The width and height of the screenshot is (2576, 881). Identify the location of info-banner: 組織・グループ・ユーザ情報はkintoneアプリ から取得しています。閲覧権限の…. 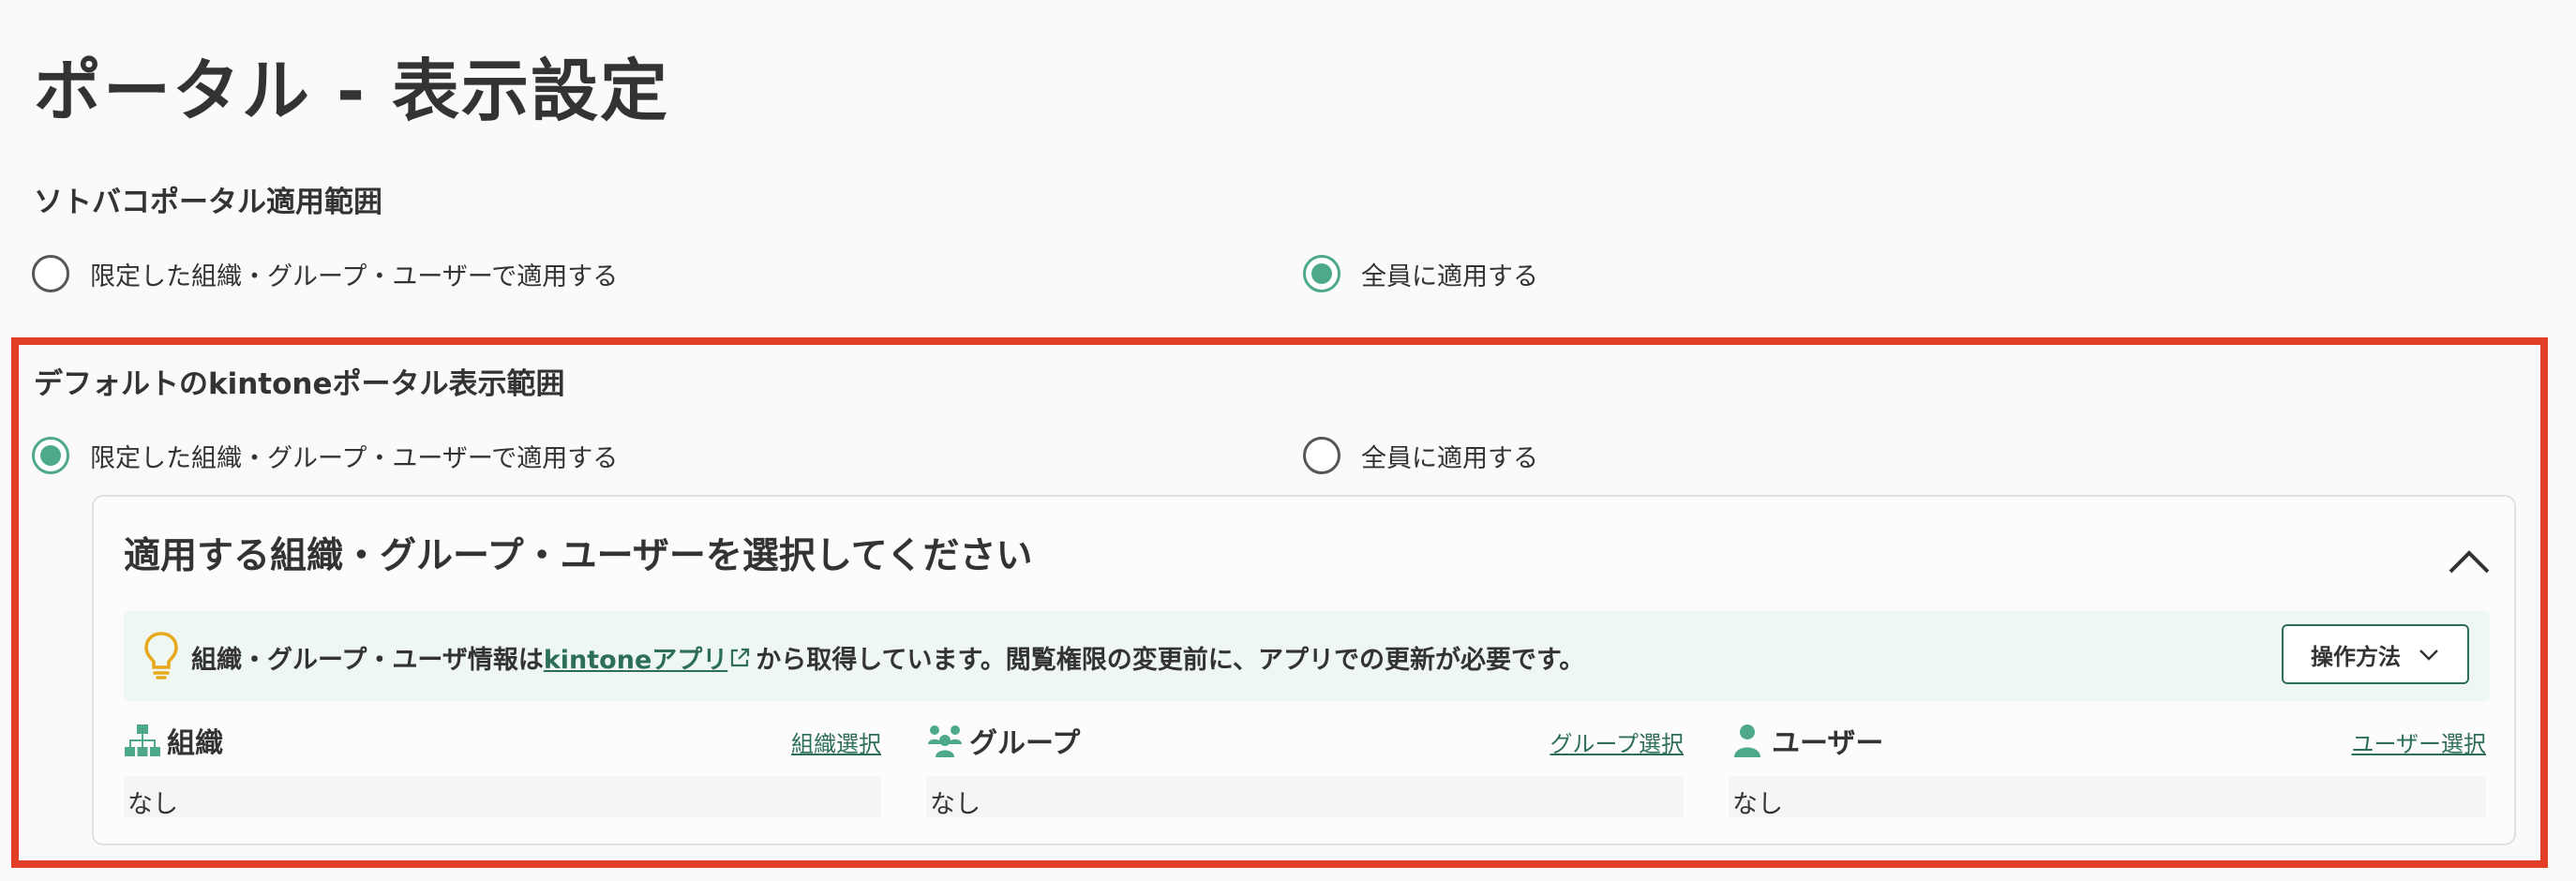
(1307, 656).